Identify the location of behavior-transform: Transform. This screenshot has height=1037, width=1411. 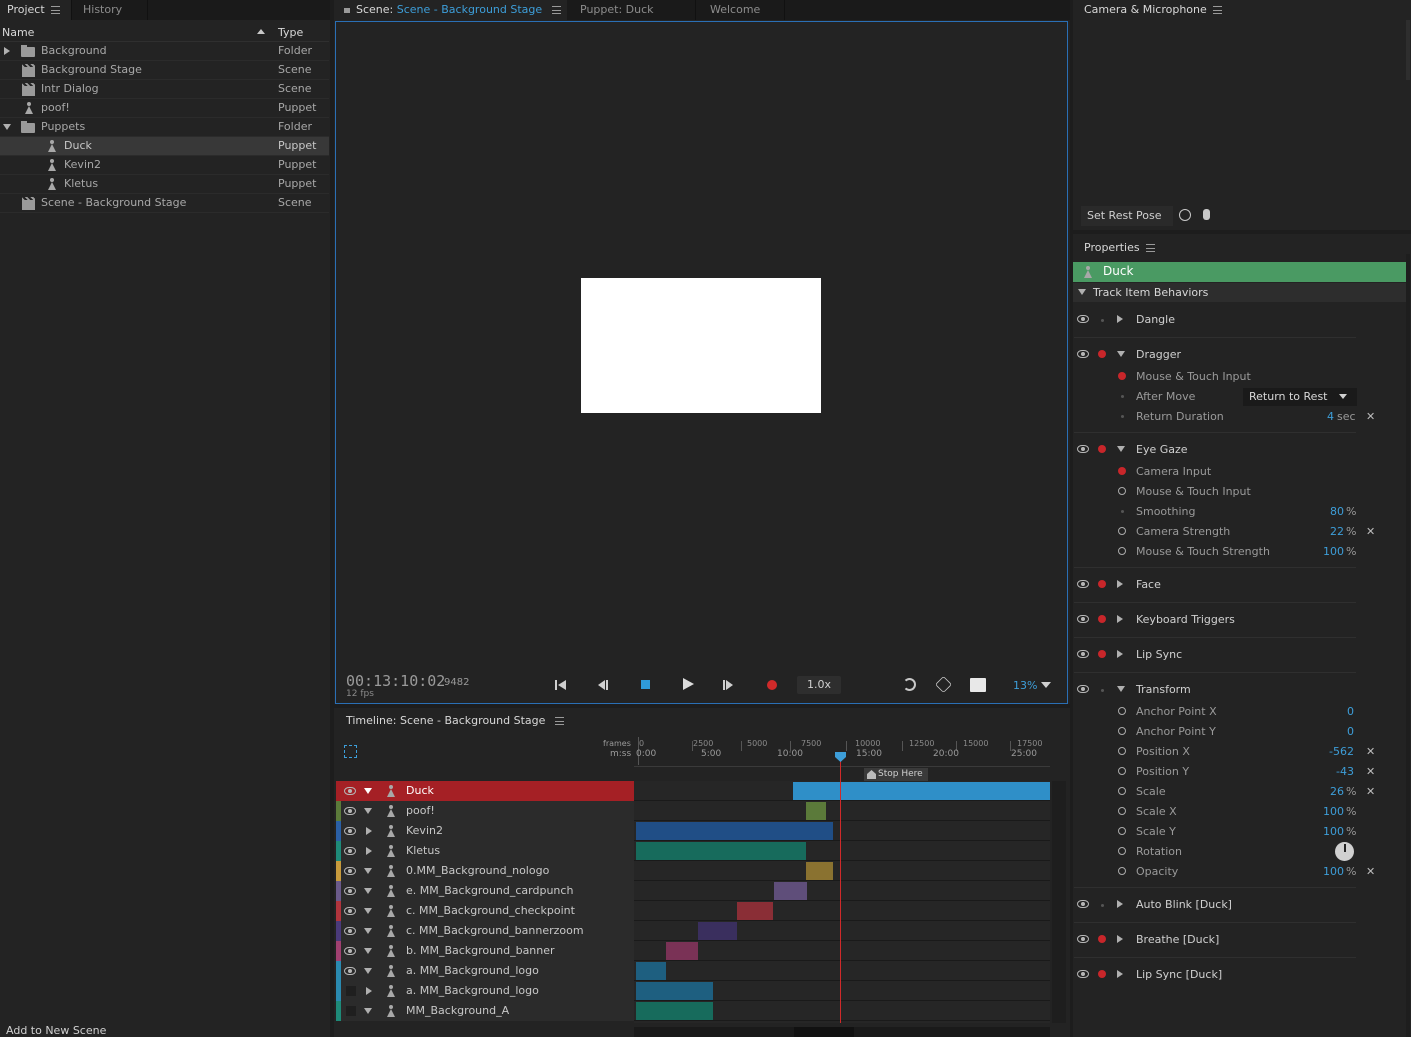
(1163, 689).